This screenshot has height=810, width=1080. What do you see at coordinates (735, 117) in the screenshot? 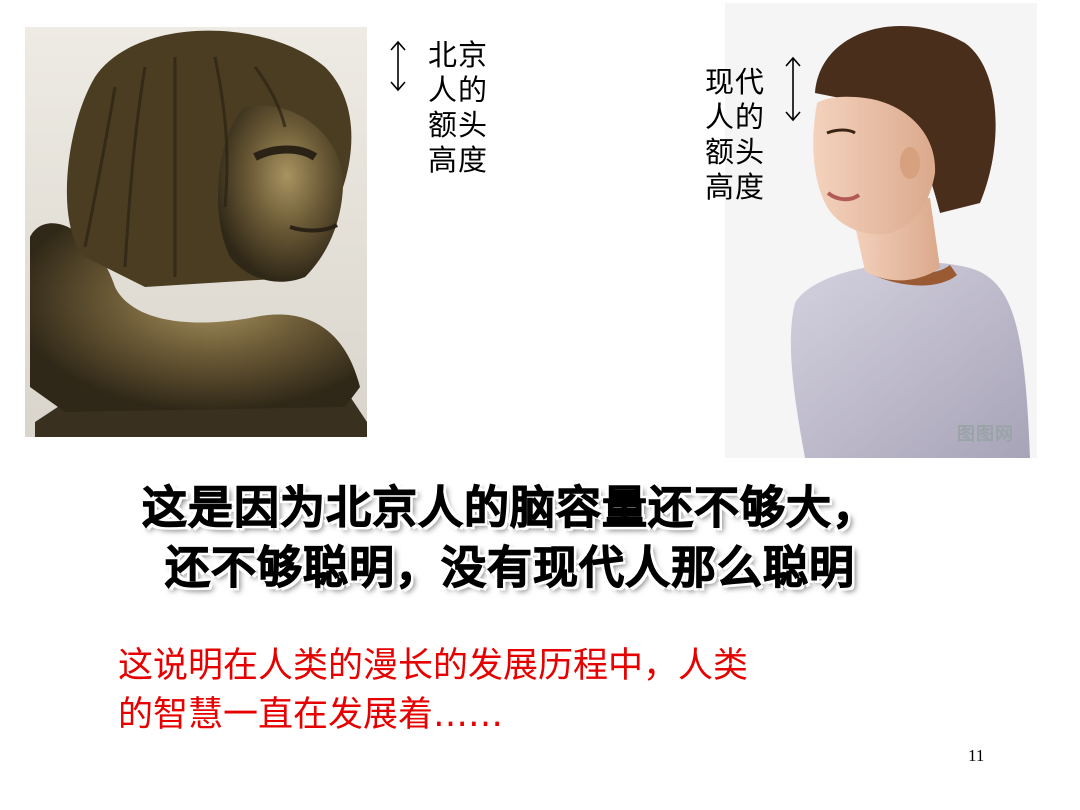
I see `modern-label-line: 人的` at bounding box center [735, 117].